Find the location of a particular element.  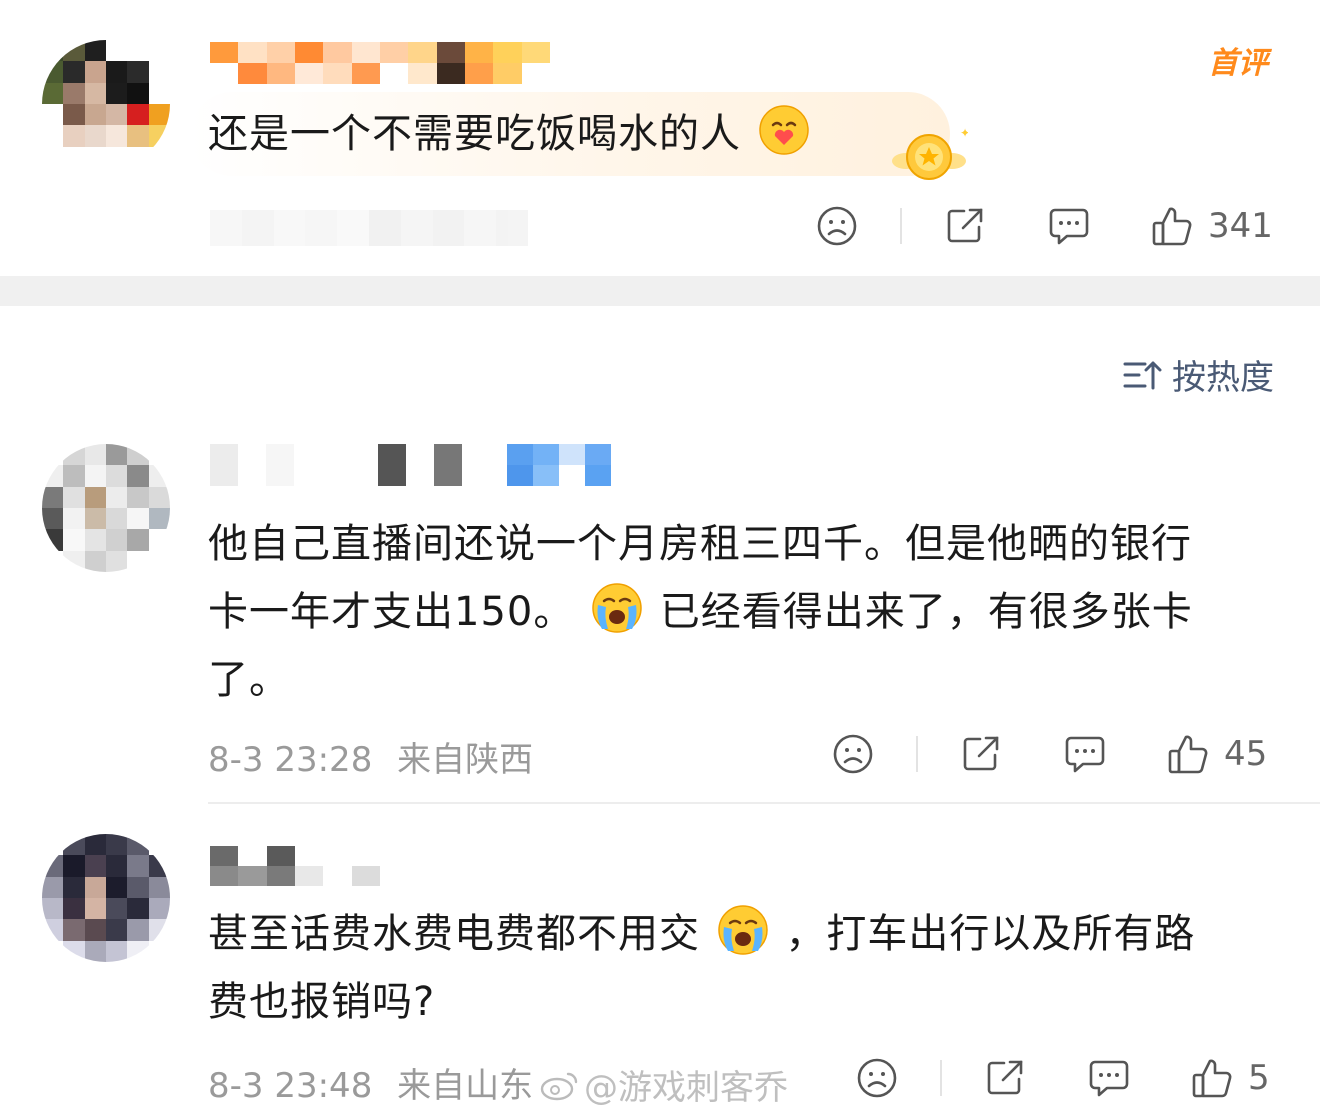

timestamp: 8-3 23:48 is located at coordinates (290, 1086).